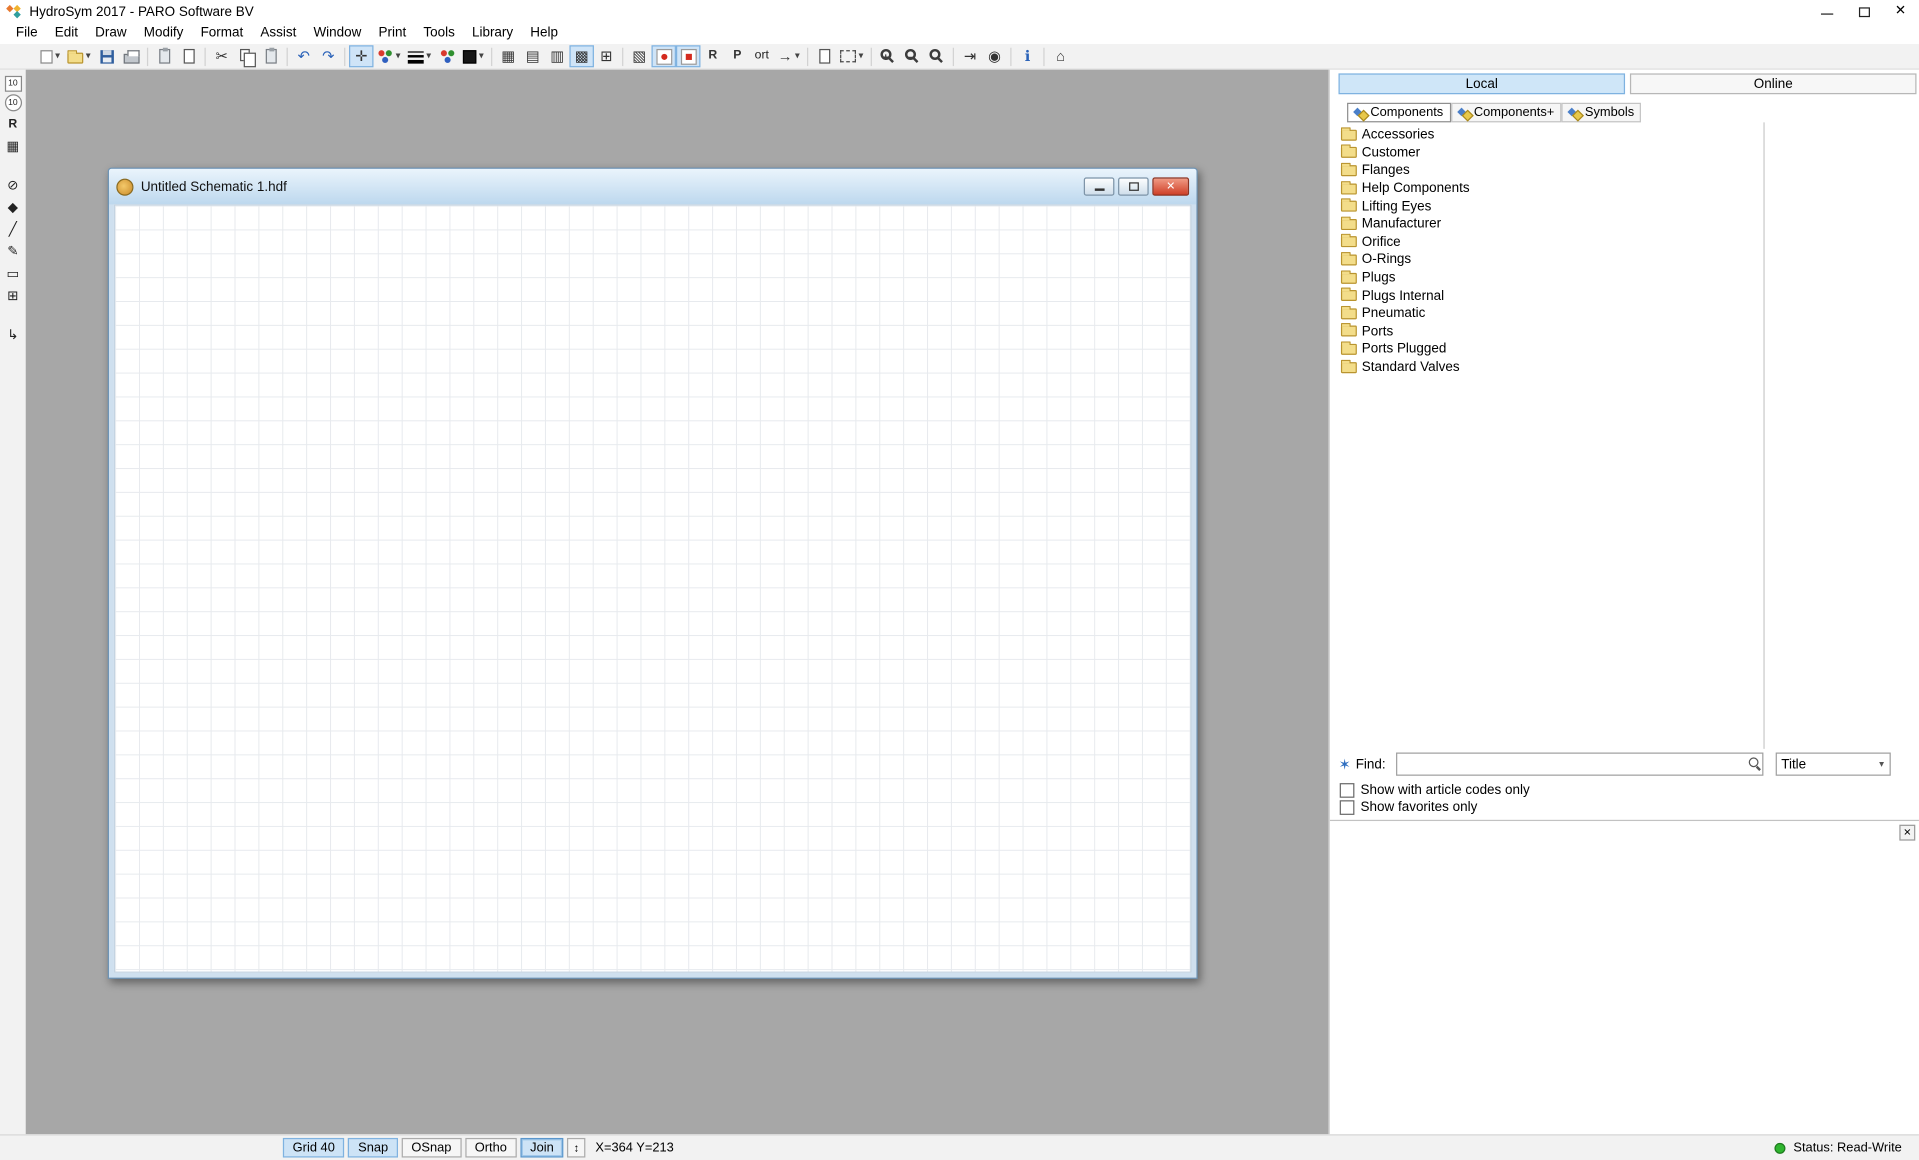  I want to click on new-document-dropdown: ▾, so click(50, 56).